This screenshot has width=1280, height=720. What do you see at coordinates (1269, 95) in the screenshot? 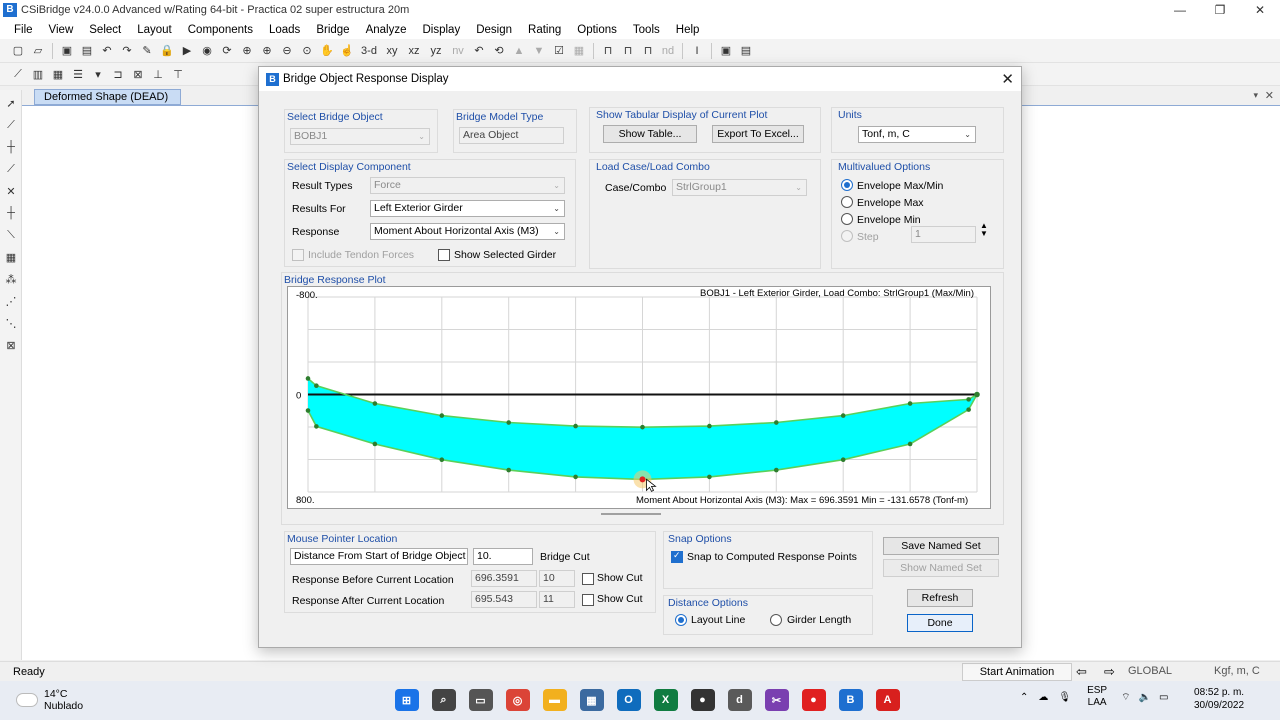
I see `close-document-icon: ✕` at bounding box center [1269, 95].